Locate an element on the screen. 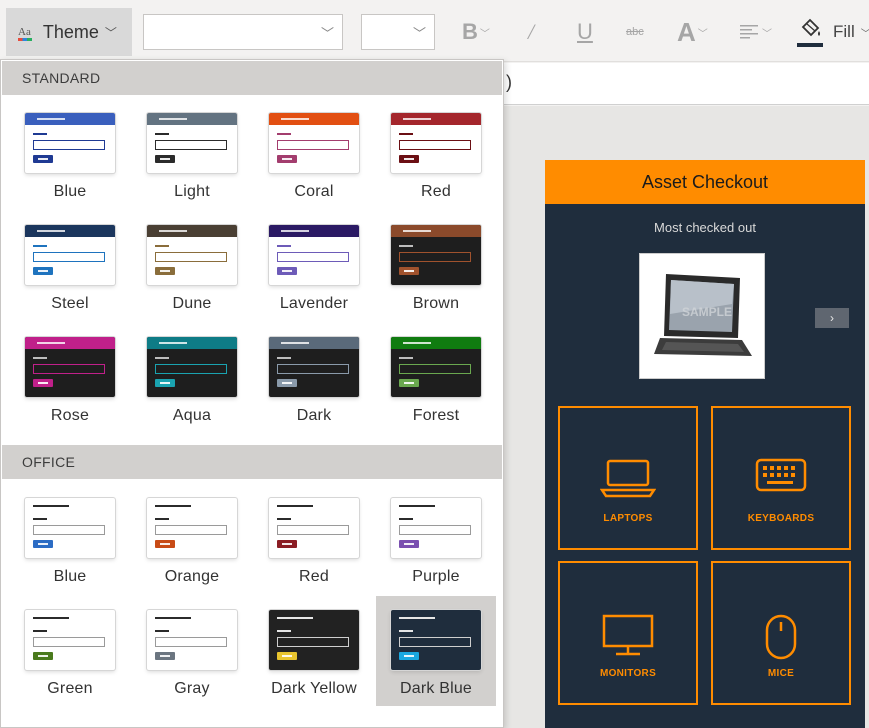 Image resolution: width=869 pixels, height=728 pixels. formula-bar: ) is located at coordinates (686, 84).